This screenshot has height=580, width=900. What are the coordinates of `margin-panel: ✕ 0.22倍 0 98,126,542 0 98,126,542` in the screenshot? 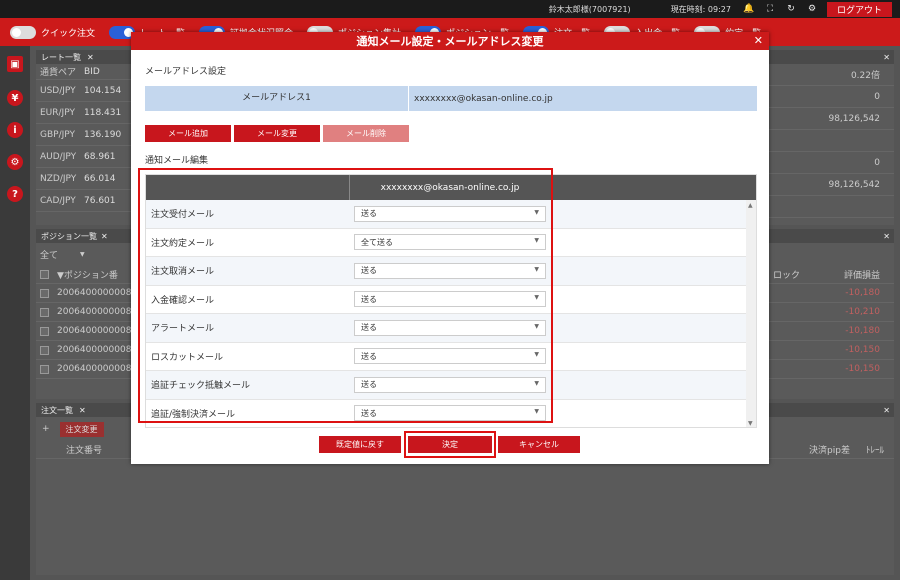 It's located at (831, 137).